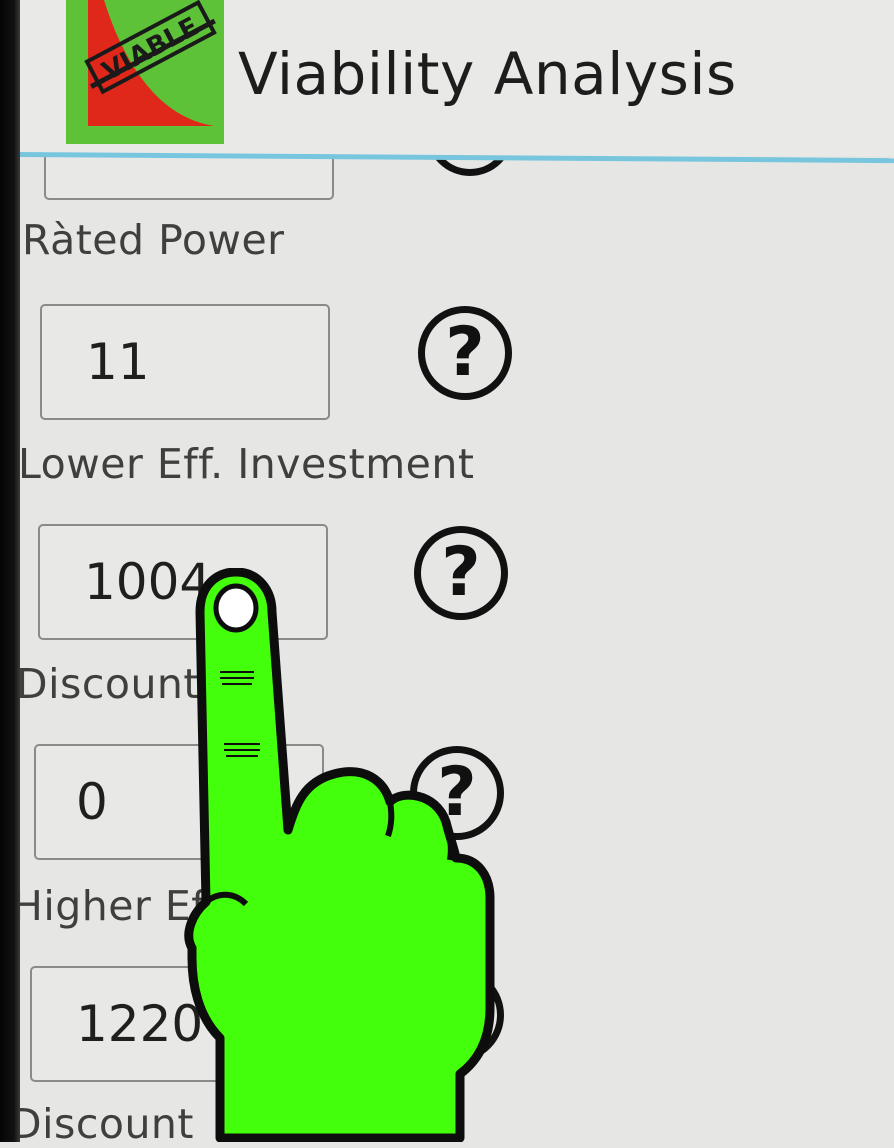 This screenshot has height=1148, width=894. What do you see at coordinates (185, 362) in the screenshot?
I see `rated-power-input: 11` at bounding box center [185, 362].